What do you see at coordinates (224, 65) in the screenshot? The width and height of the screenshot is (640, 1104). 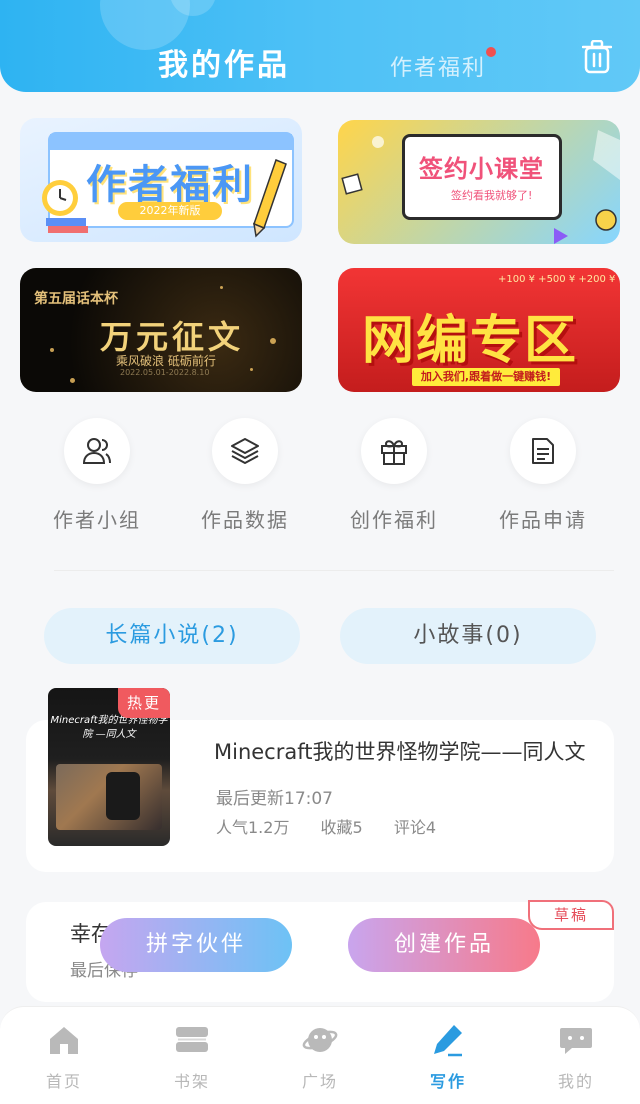 I see `page-title: 我的作品` at bounding box center [224, 65].